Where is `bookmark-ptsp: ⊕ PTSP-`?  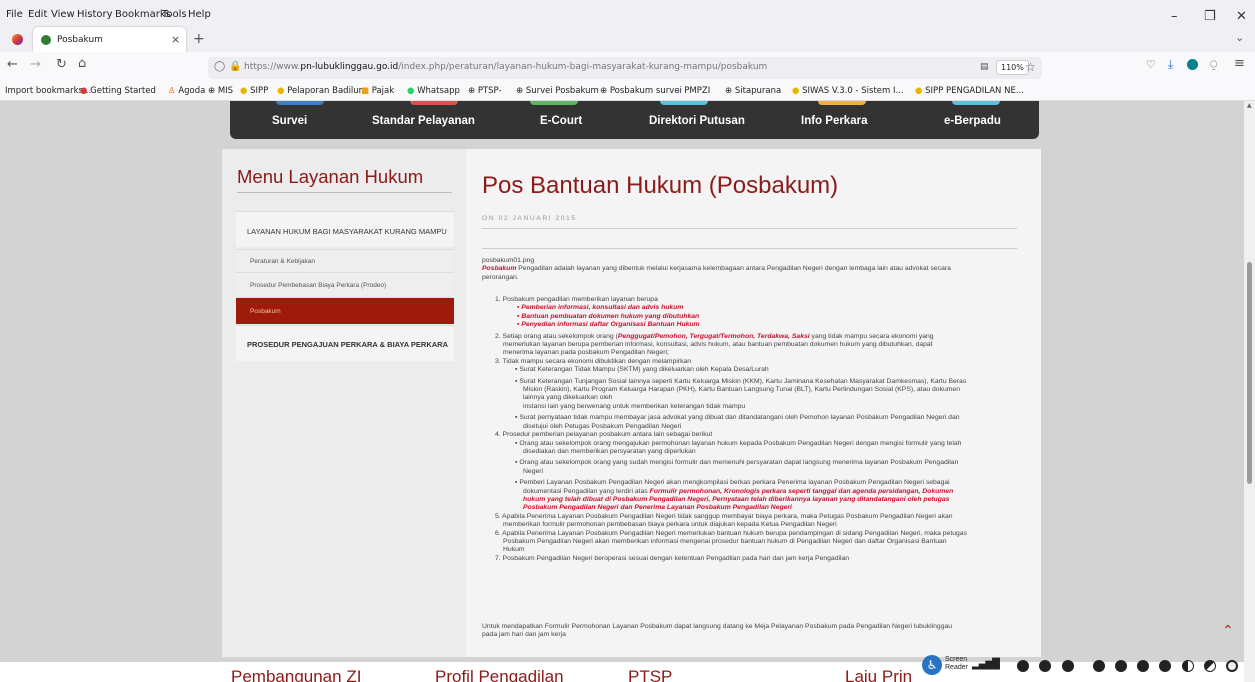 bookmark-ptsp: ⊕ PTSP- is located at coordinates (485, 91).